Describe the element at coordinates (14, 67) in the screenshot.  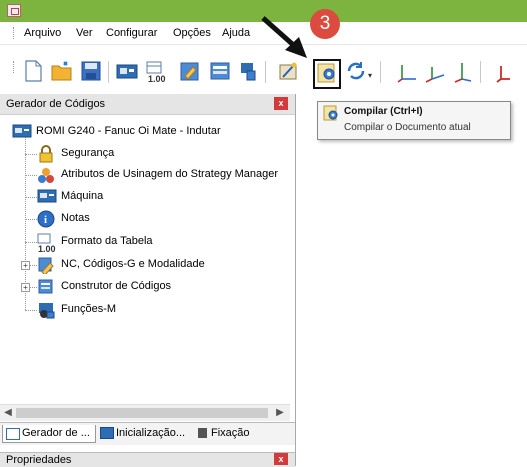
I see `toolbar-grip` at that location.